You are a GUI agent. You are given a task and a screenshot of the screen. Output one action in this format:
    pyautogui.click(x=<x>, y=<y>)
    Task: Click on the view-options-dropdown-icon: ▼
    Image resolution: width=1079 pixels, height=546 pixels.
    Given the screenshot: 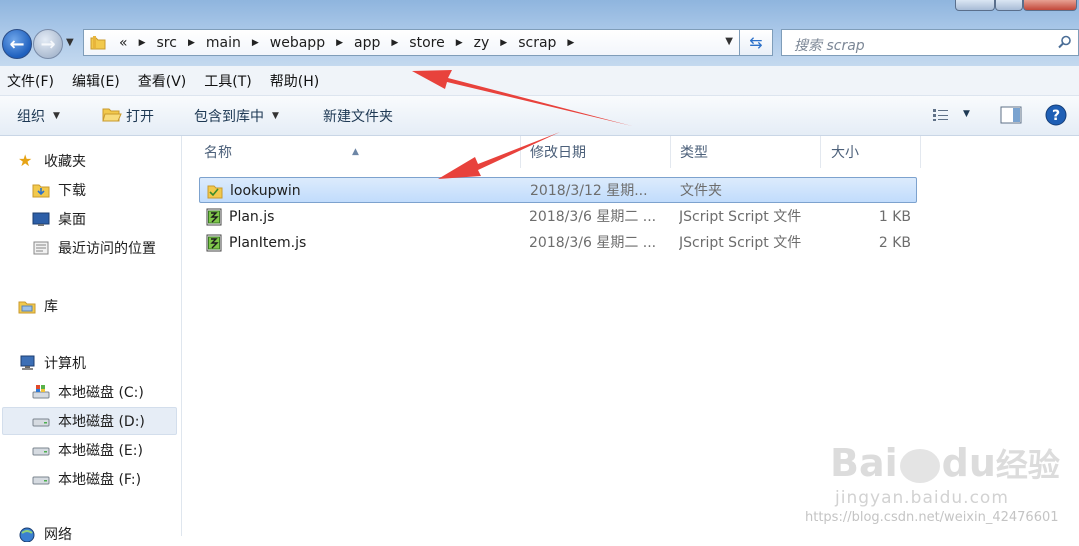 What is the action you would take?
    pyautogui.click(x=966, y=114)
    